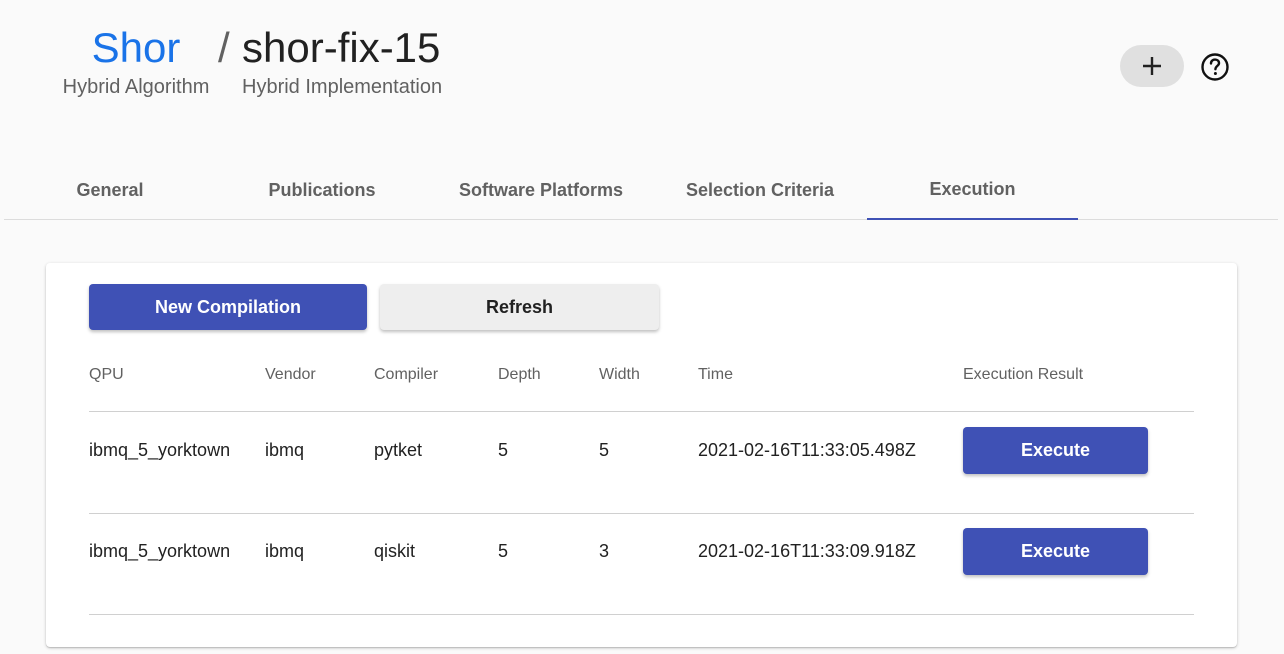 The width and height of the screenshot is (1284, 654). I want to click on column-header-compiler: Compiler, so click(406, 374).